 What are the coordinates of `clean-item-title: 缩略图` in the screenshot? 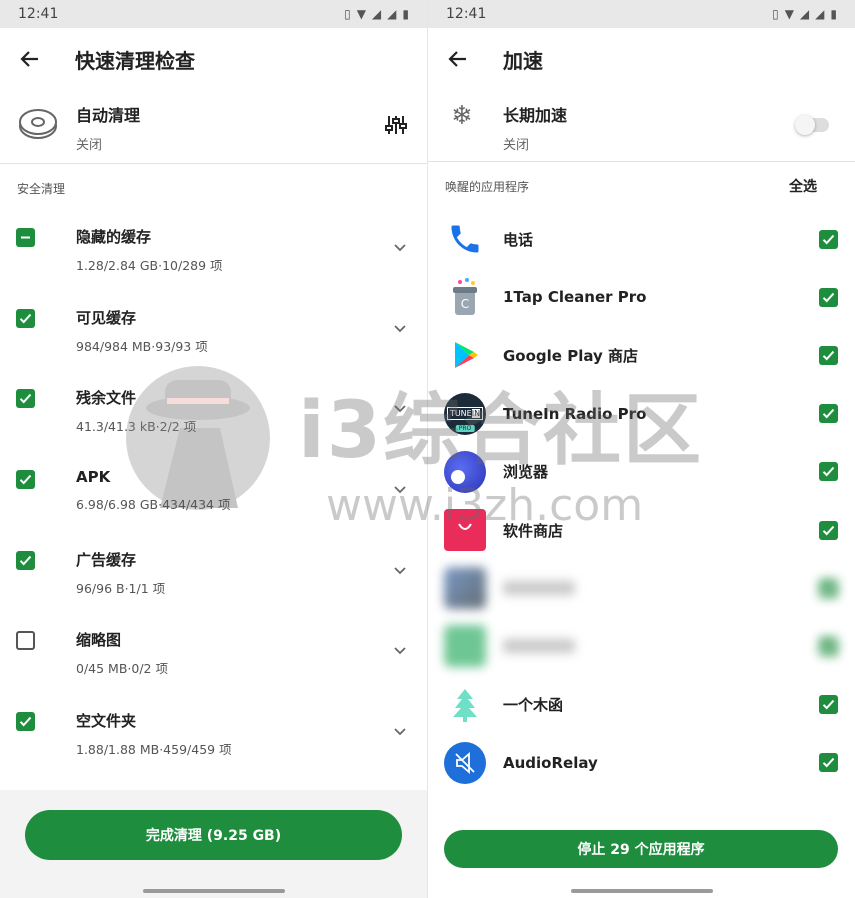 It's located at (99, 640).